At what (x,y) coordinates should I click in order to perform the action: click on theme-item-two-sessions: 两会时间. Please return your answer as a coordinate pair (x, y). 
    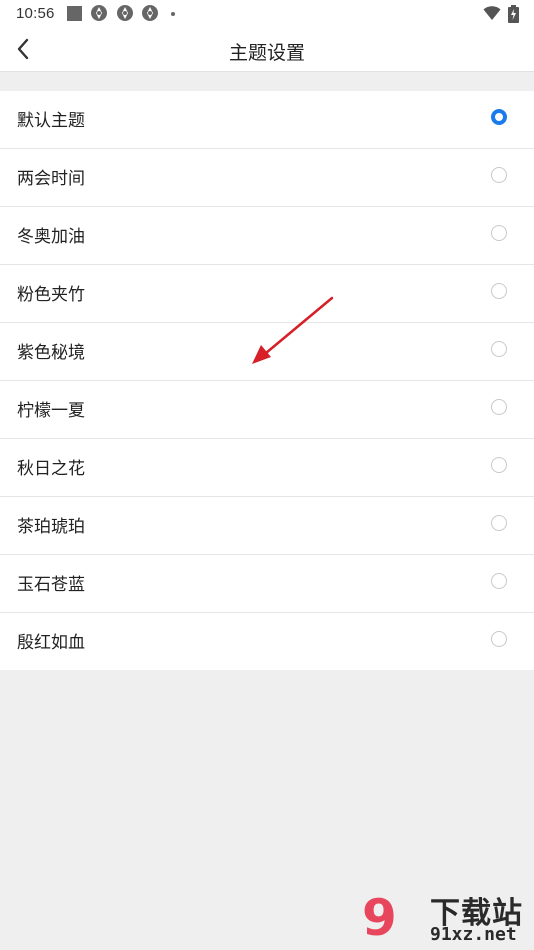
    Looking at the image, I should click on (267, 178).